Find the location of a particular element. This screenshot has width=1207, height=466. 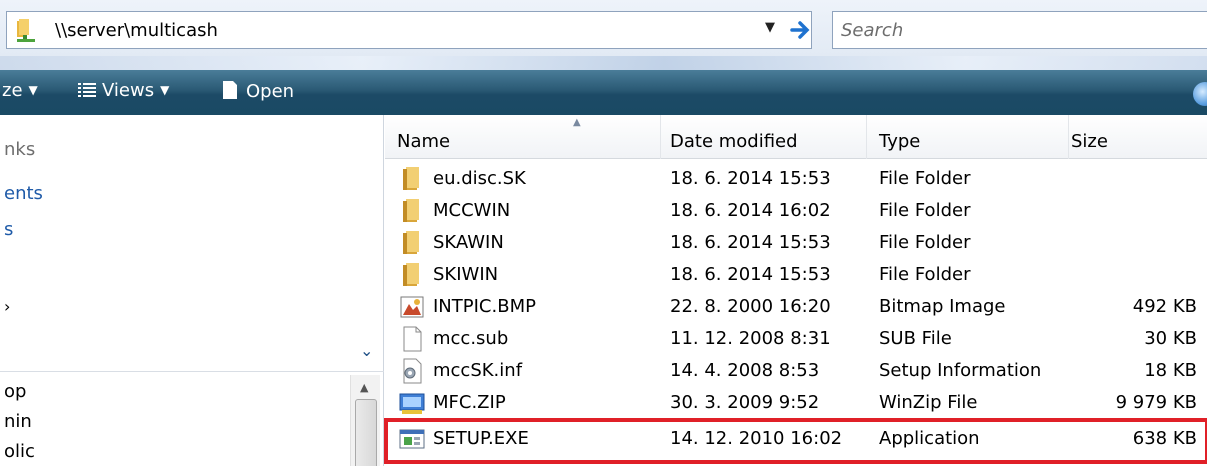

address-dropdown-icon: ▼ is located at coordinates (770, 27).